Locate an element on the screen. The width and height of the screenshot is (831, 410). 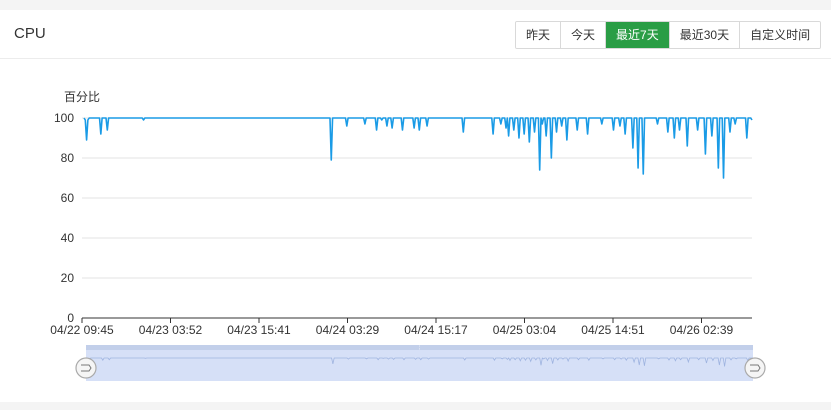
x-tick-label: 04/25 03:04 is located at coordinates (525, 330).